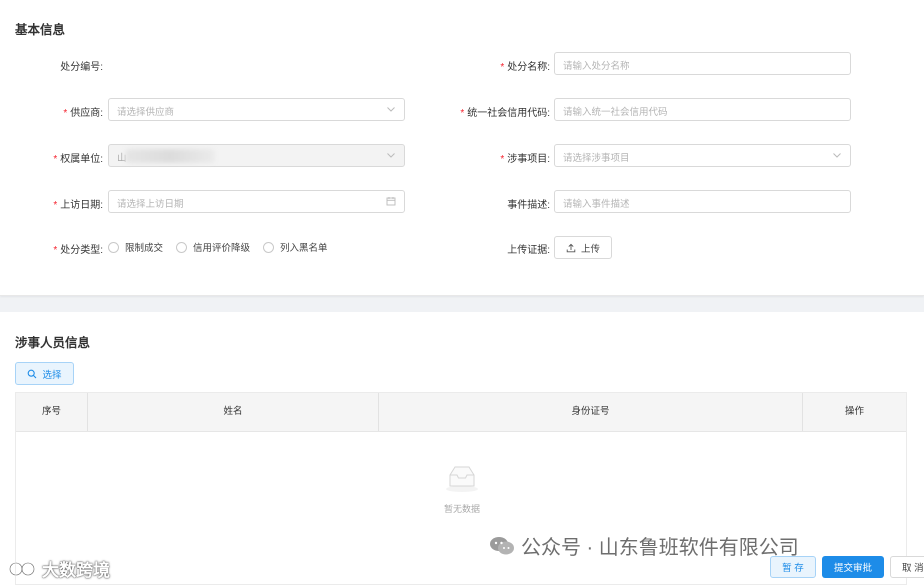 The width and height of the screenshot is (924, 585). Describe the element at coordinates (256, 201) in the screenshot. I see `visit-date-picker: 请选择上访日期` at that location.